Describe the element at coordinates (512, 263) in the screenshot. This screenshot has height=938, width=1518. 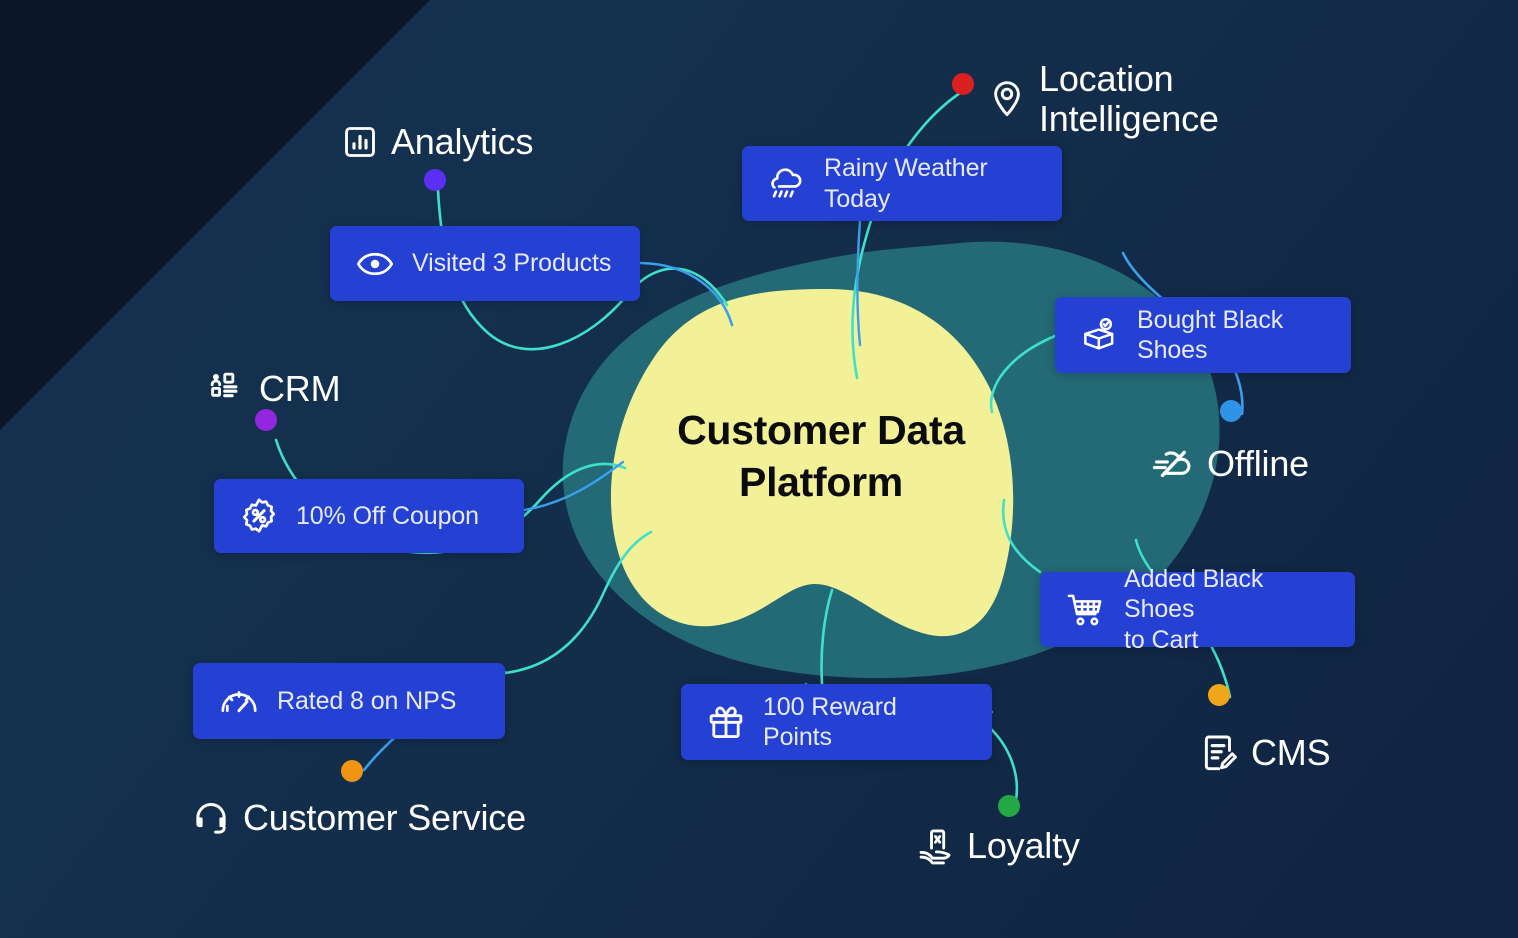
I see `event-card-label: Visited 3 Products` at that location.